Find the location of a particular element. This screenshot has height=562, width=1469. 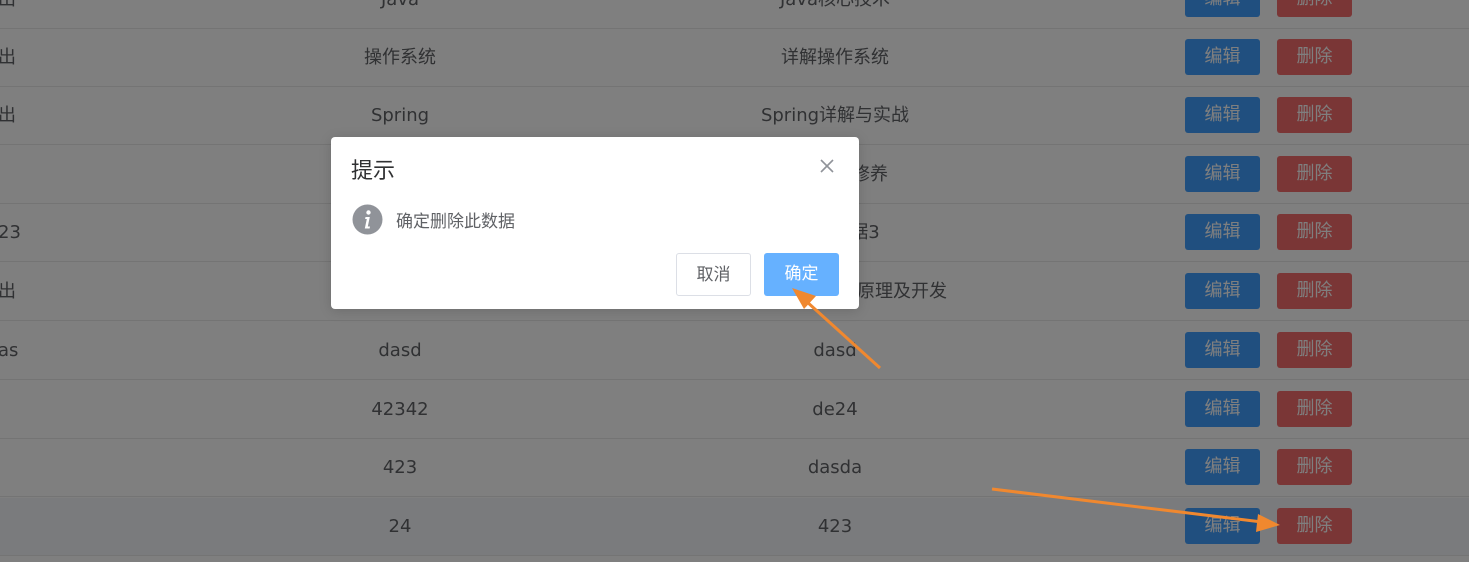

confirm-dialog: 提示 确定删除此数据 取消 确定 is located at coordinates (595, 223).